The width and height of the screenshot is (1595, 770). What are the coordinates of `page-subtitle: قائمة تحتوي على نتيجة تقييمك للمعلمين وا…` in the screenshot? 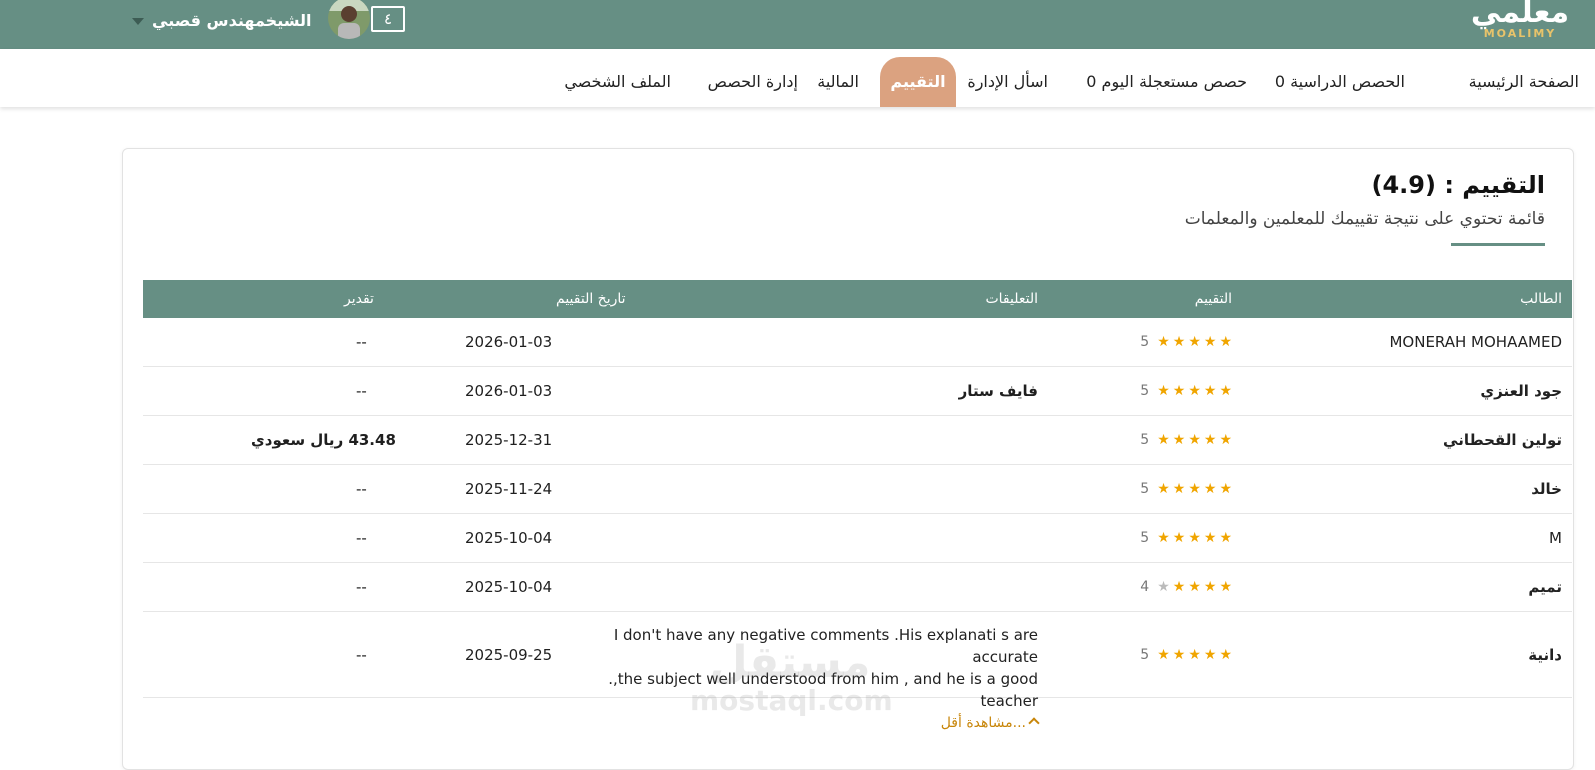 It's located at (1364, 219).